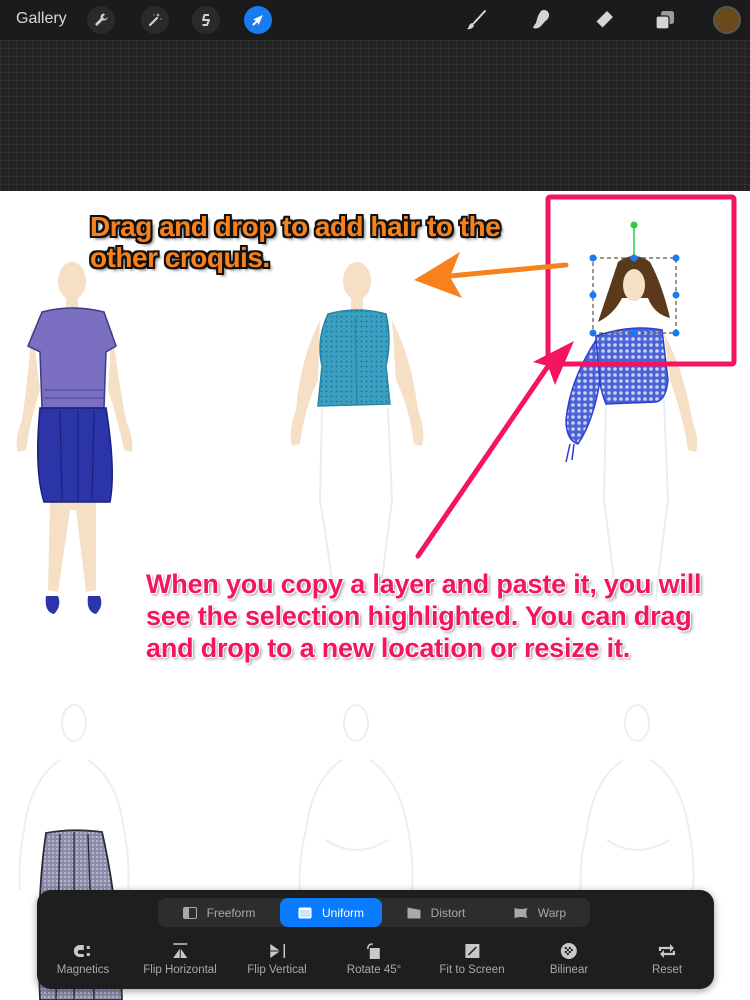 The image size is (750, 1000). Describe the element at coordinates (277, 959) in the screenshot. I see `flip-vertical-button: Flip Vertical` at that location.